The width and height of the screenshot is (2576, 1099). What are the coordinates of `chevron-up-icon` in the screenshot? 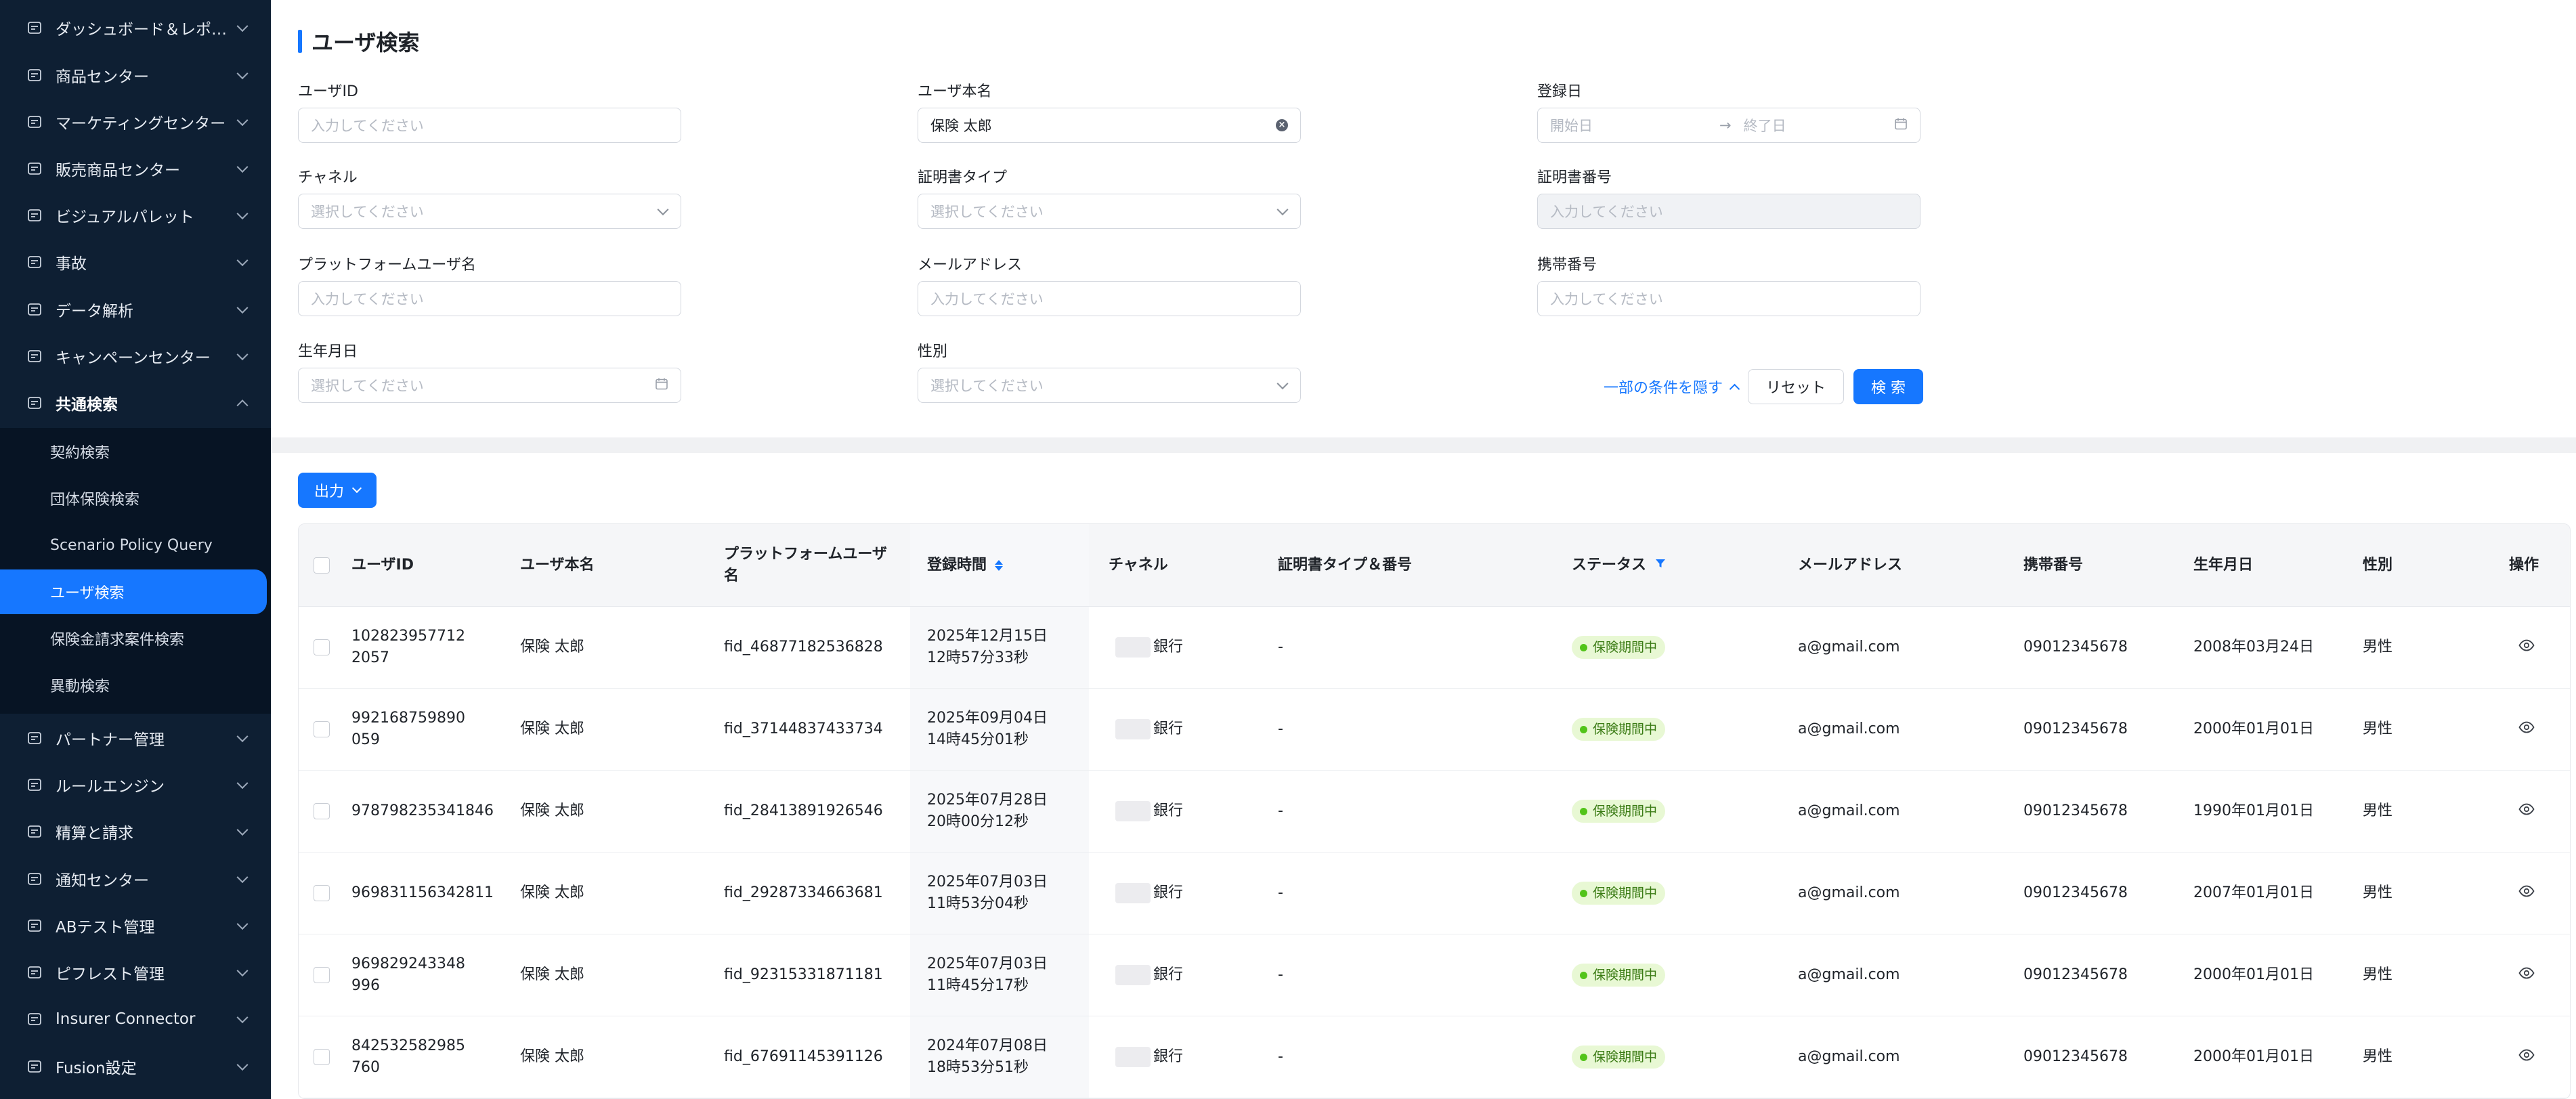 It's located at (242, 405).